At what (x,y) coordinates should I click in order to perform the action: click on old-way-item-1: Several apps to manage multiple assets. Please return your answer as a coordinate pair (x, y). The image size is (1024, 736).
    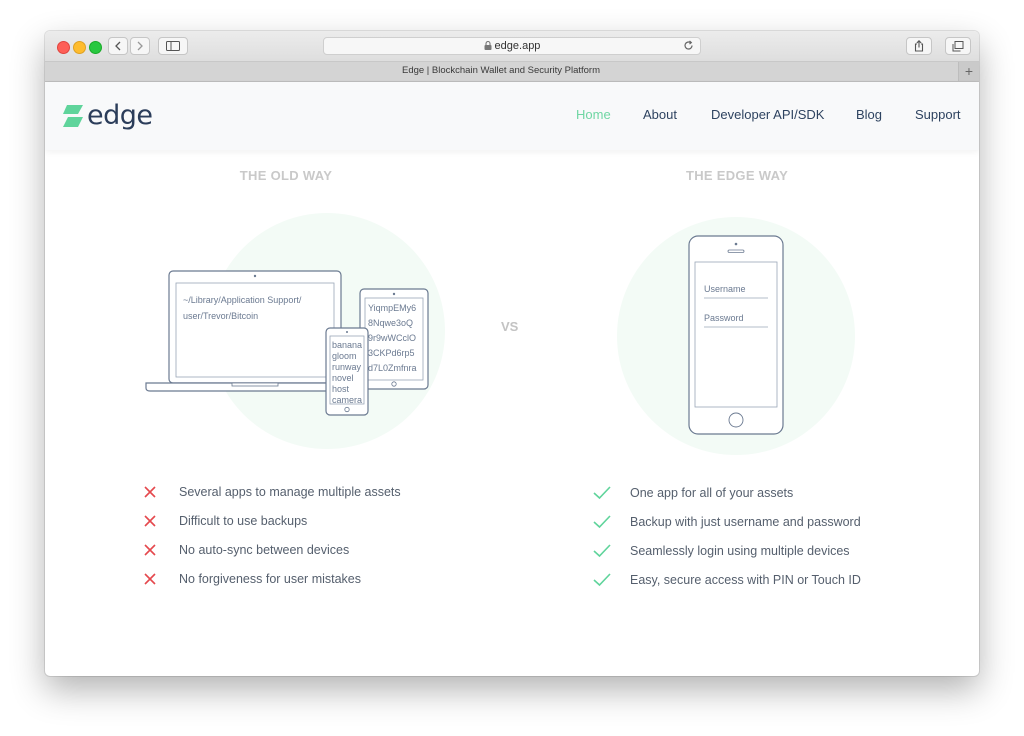
    Looking at the image, I should click on (290, 492).